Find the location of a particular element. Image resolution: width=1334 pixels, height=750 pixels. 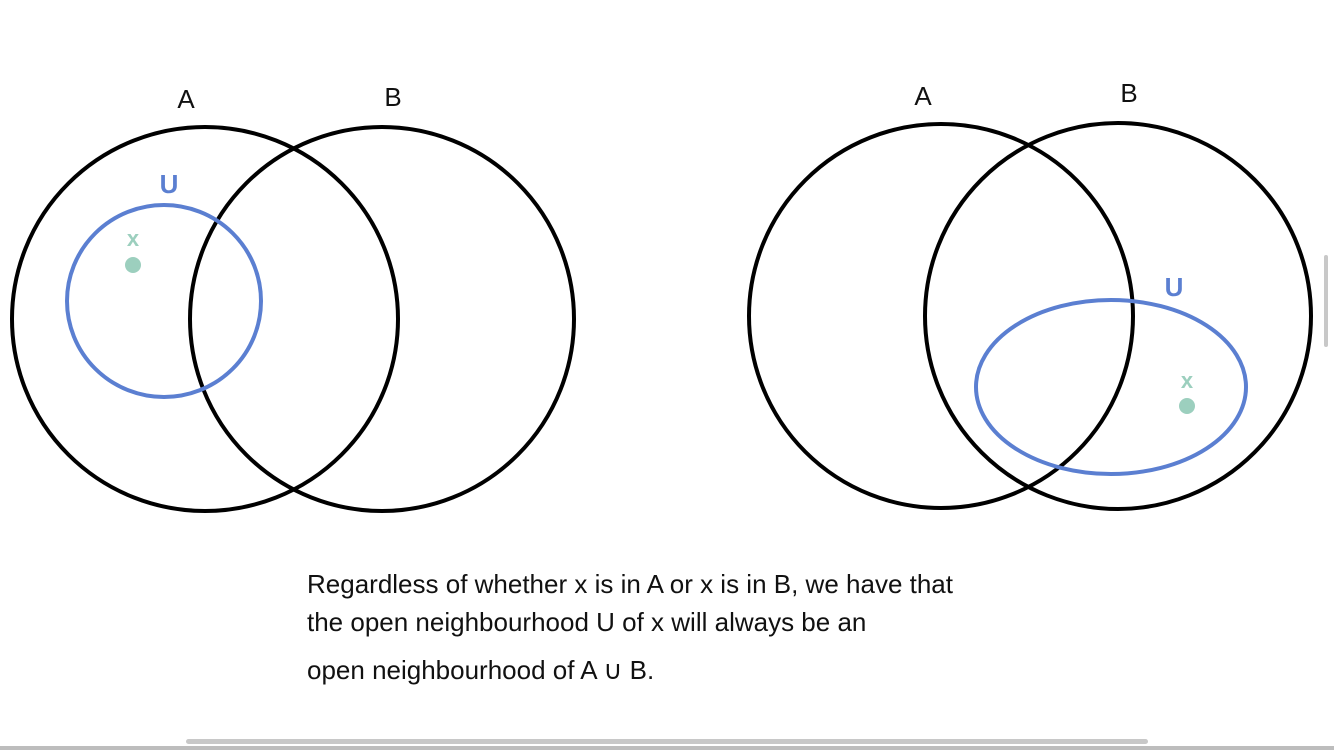

right-neighbourhood-label: U is located at coordinates (1174, 287).